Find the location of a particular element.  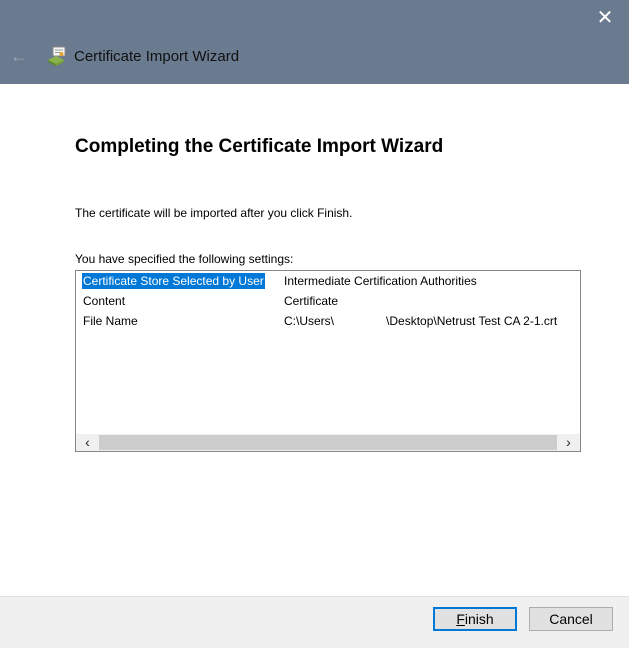

scroll-right-button: › is located at coordinates (568, 442).